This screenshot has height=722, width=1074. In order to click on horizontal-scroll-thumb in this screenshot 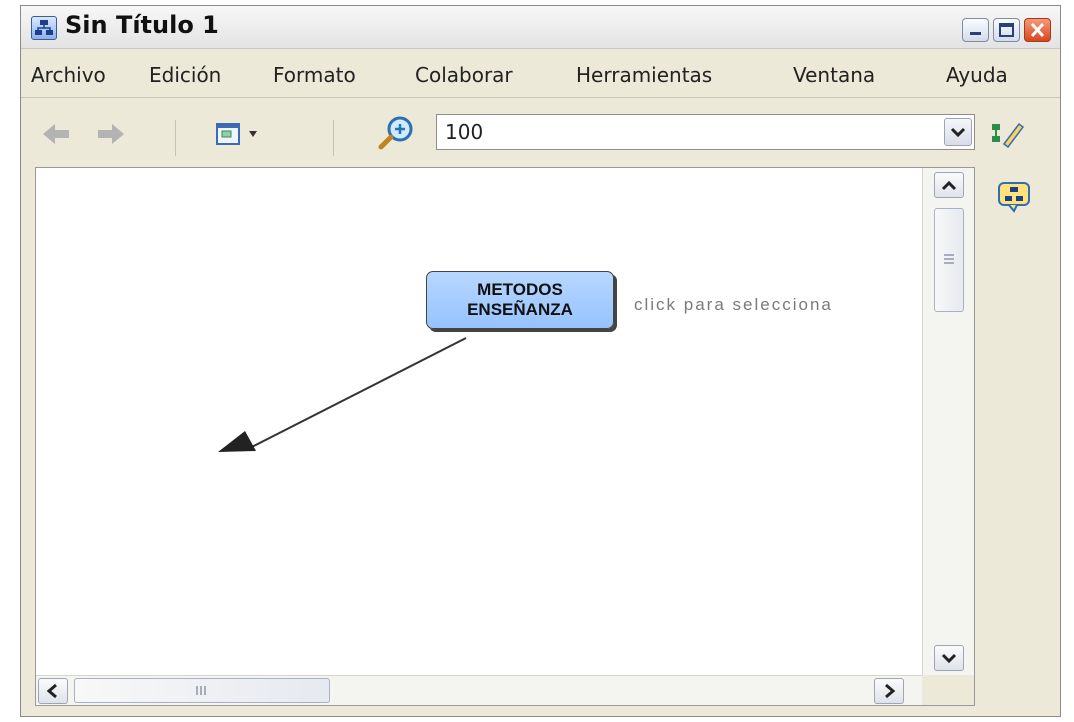, I will do `click(202, 690)`.